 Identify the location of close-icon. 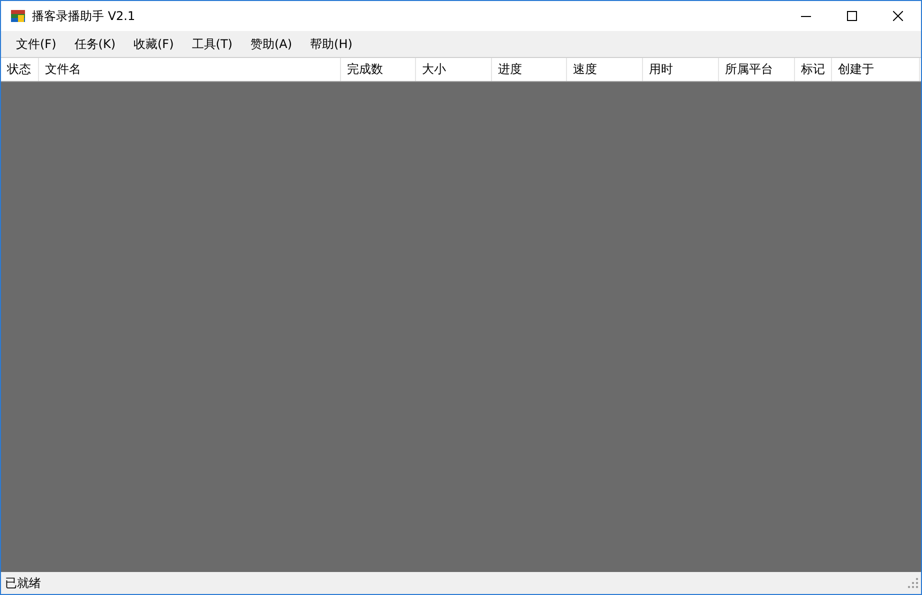
(898, 16).